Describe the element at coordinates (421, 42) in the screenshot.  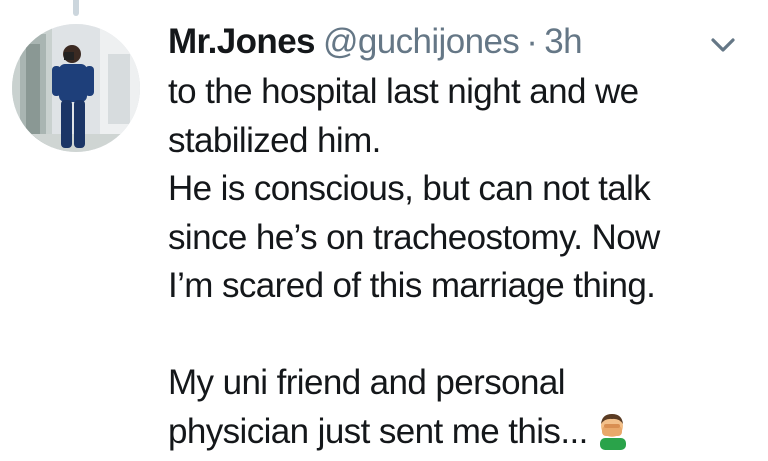
I see `author-handle: @guchijones` at that location.